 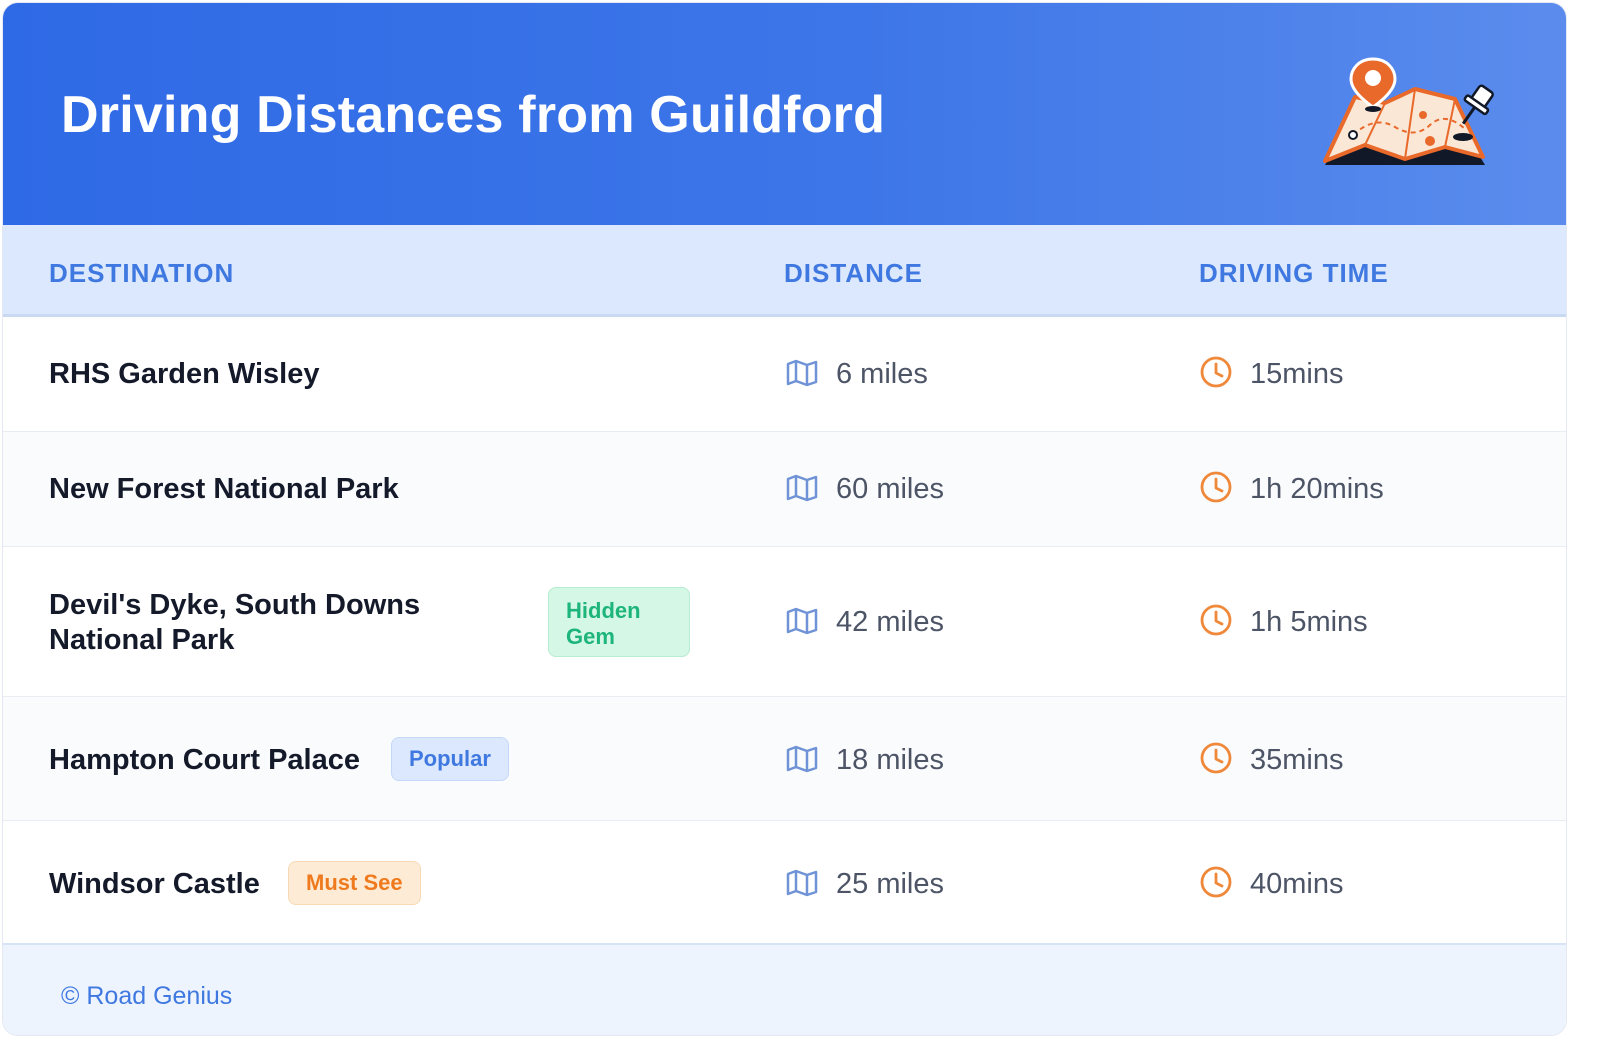 What do you see at coordinates (890, 622) in the screenshot?
I see `distance-value: 42 miles` at bounding box center [890, 622].